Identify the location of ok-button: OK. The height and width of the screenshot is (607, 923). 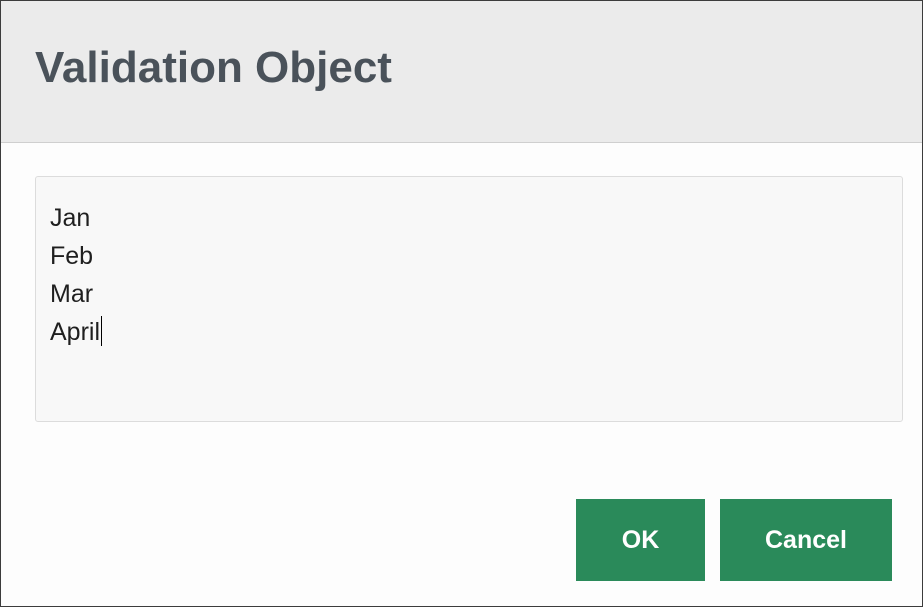
(640, 540).